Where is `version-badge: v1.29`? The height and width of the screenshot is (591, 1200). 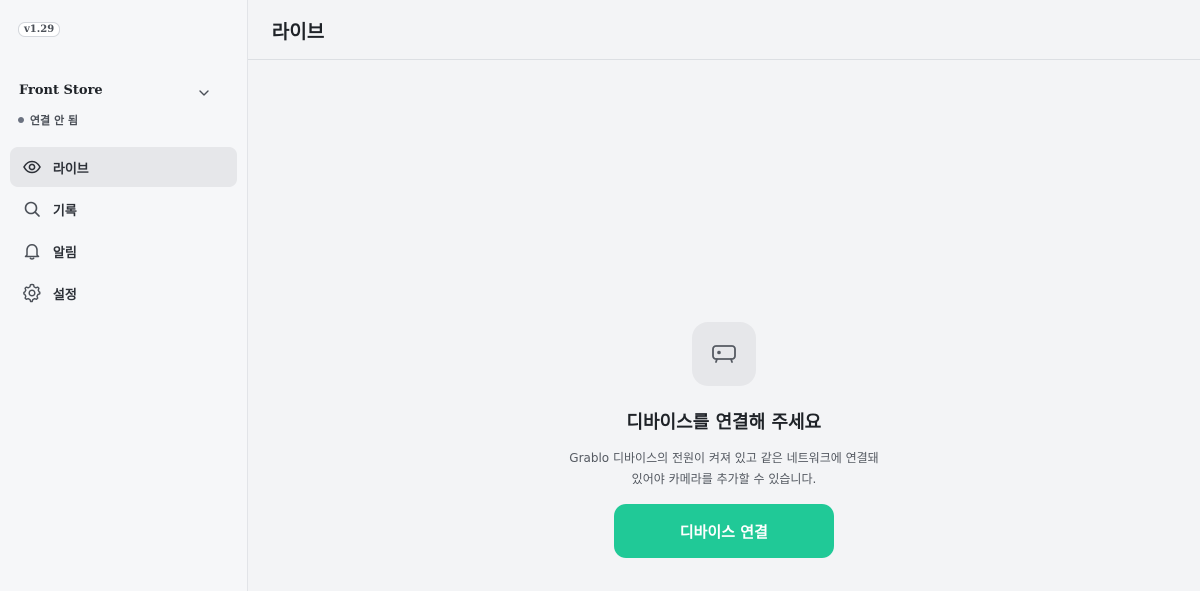 version-badge: v1.29 is located at coordinates (39, 29).